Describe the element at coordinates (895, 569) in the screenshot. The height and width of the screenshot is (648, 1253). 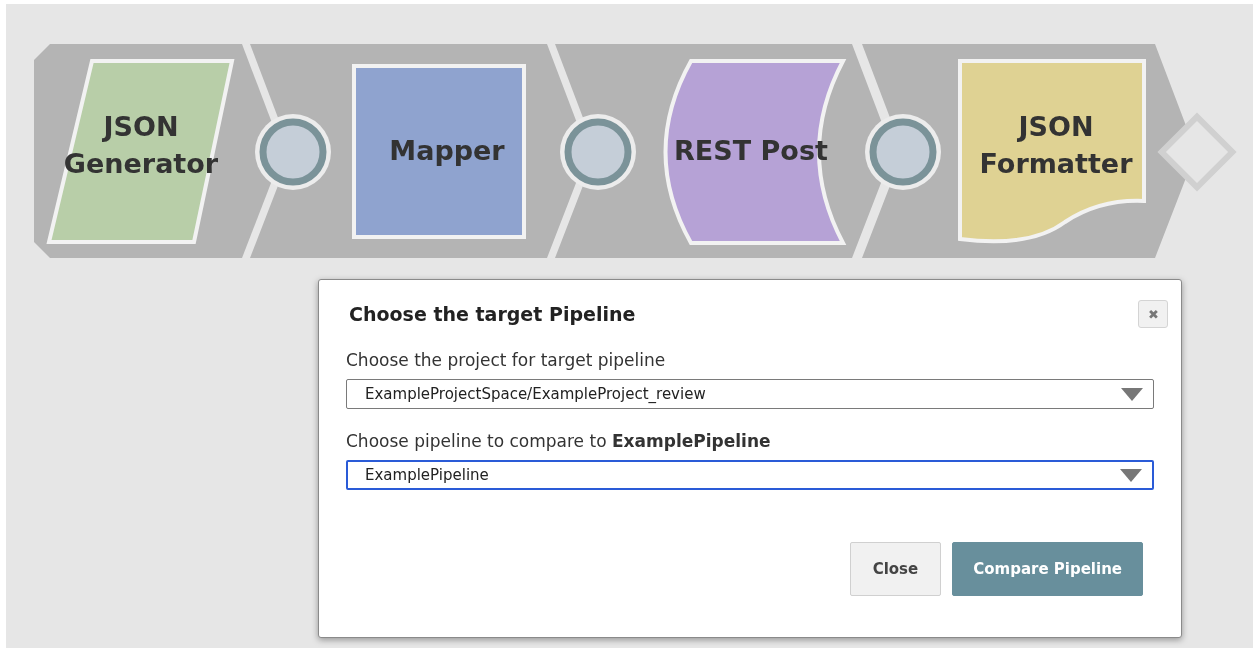
I see `close-button: Close` at that location.